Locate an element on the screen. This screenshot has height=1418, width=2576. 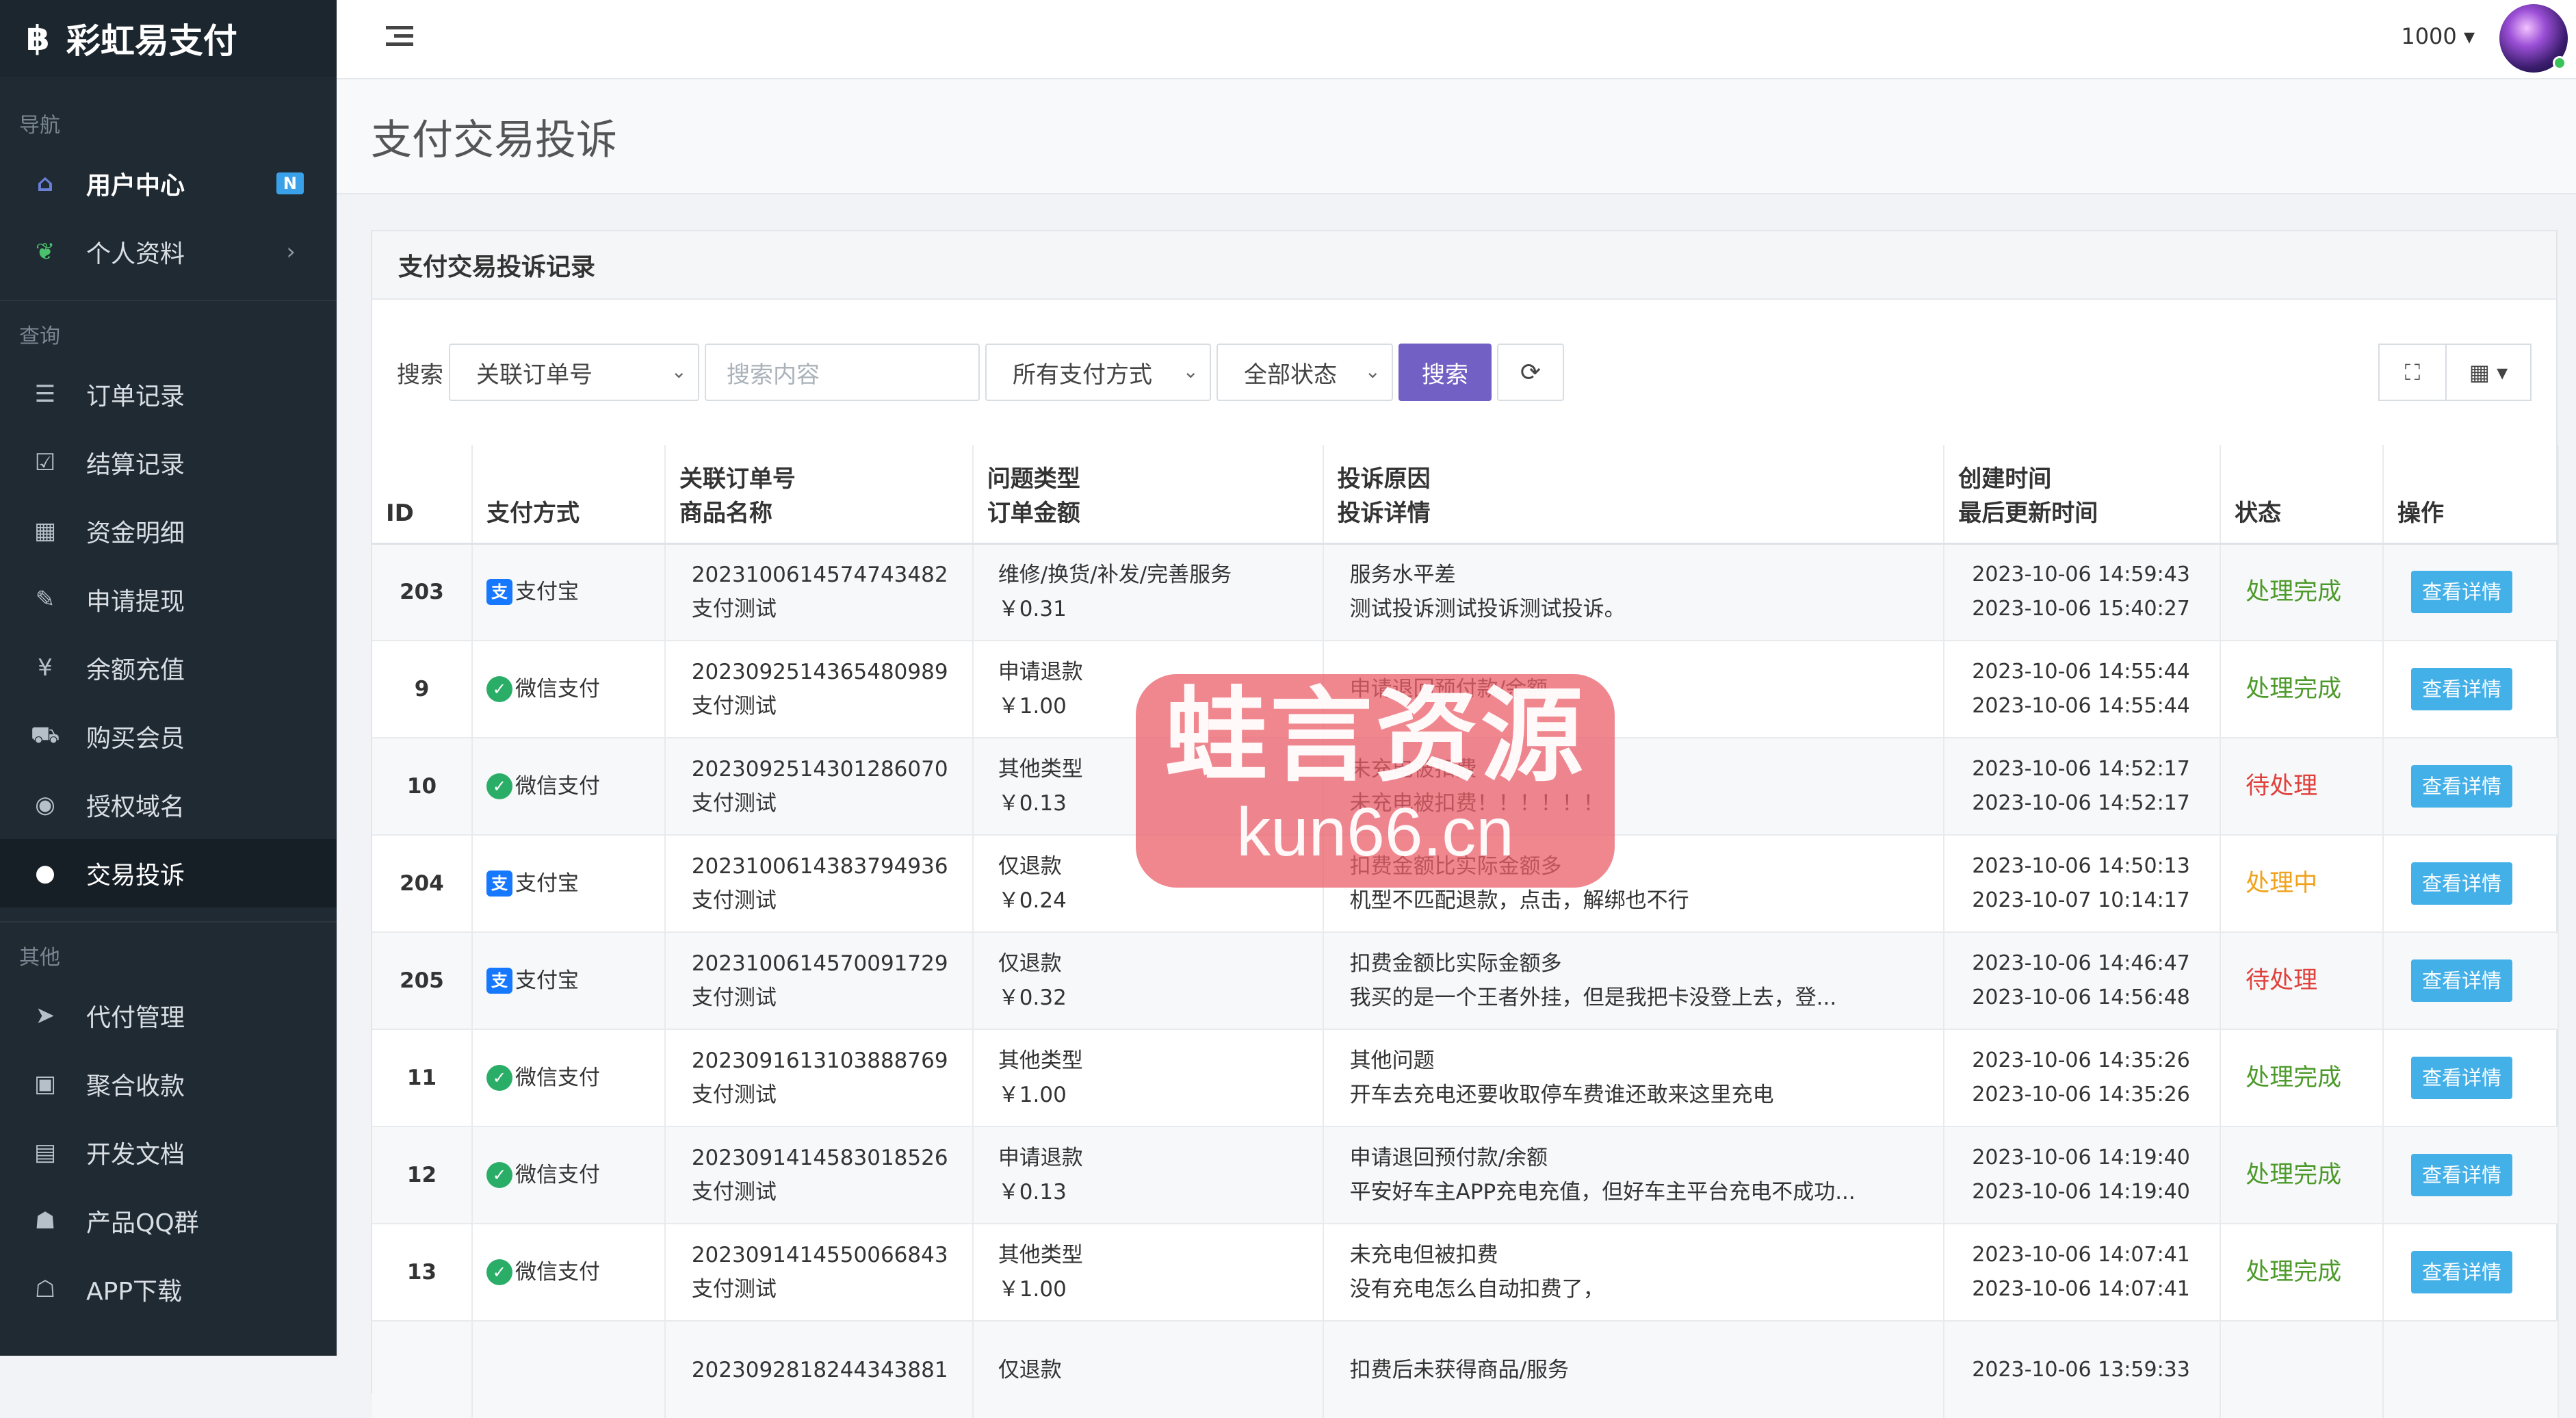
cell-id: 205 is located at coordinates (422, 980).